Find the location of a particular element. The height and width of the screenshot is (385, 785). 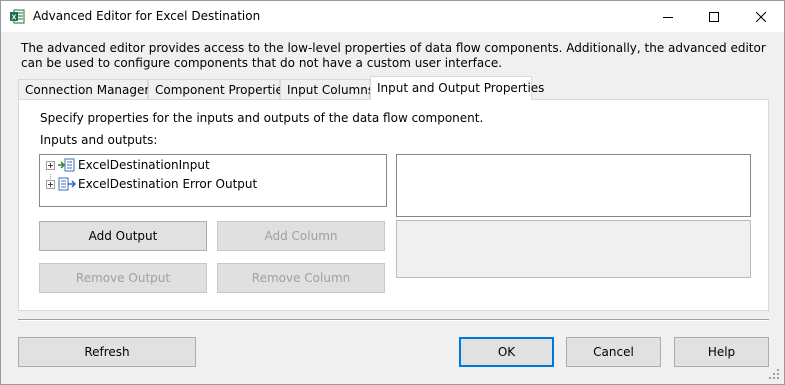

properties-grid is located at coordinates (573, 185).